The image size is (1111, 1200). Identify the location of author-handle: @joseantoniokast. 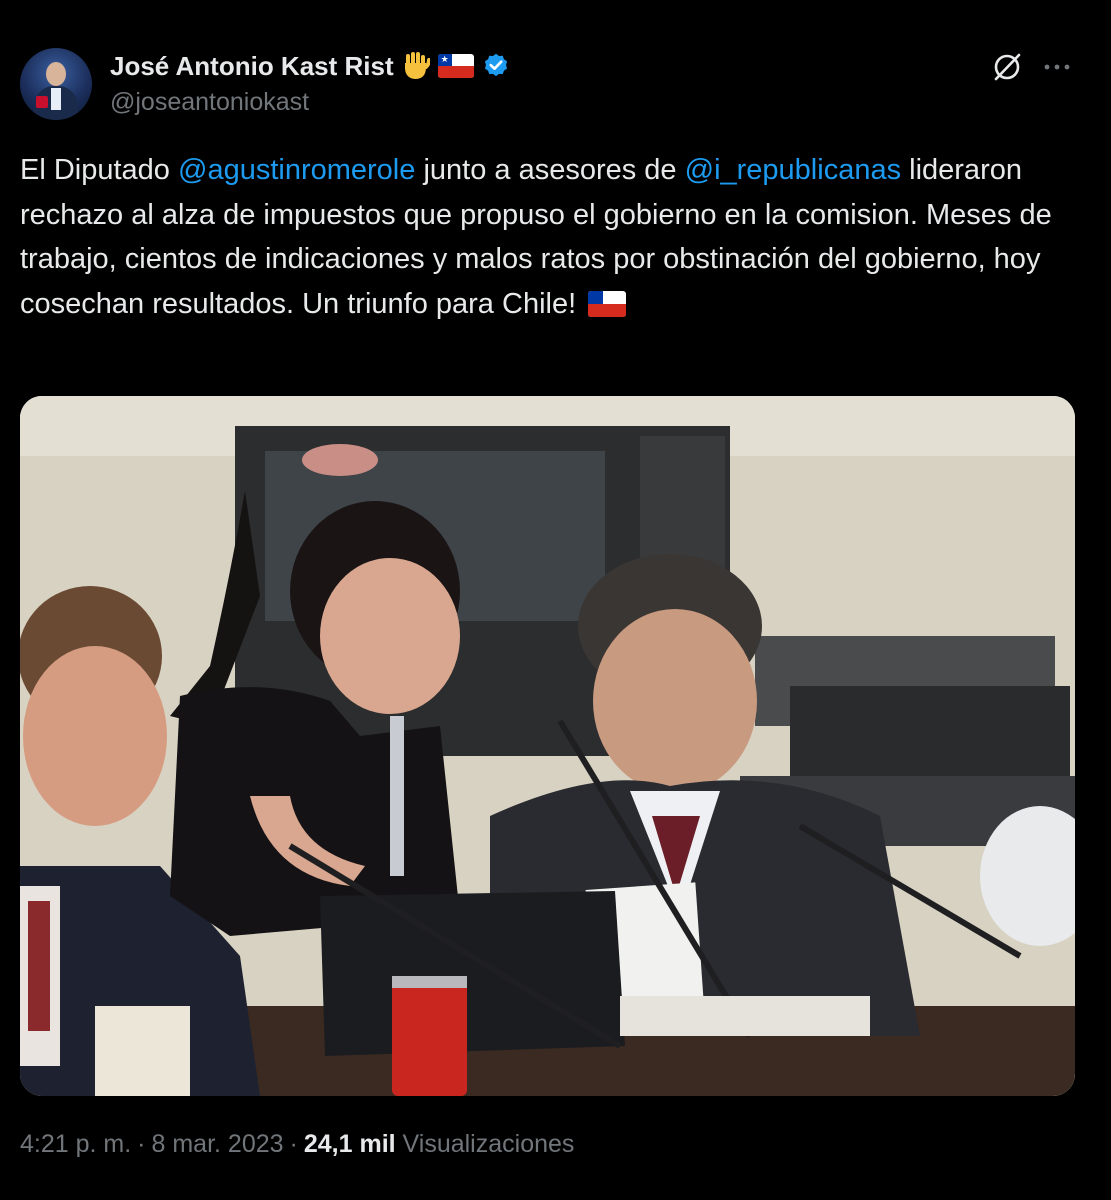
(209, 102).